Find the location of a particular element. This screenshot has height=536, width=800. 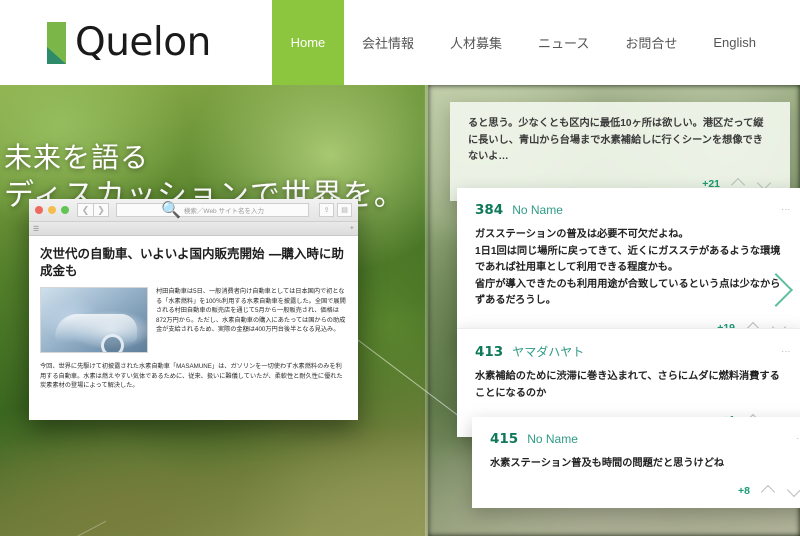

comment-body: 水素ステーション普及も時間の問題だと思うけどね is located at coordinates (607, 463).